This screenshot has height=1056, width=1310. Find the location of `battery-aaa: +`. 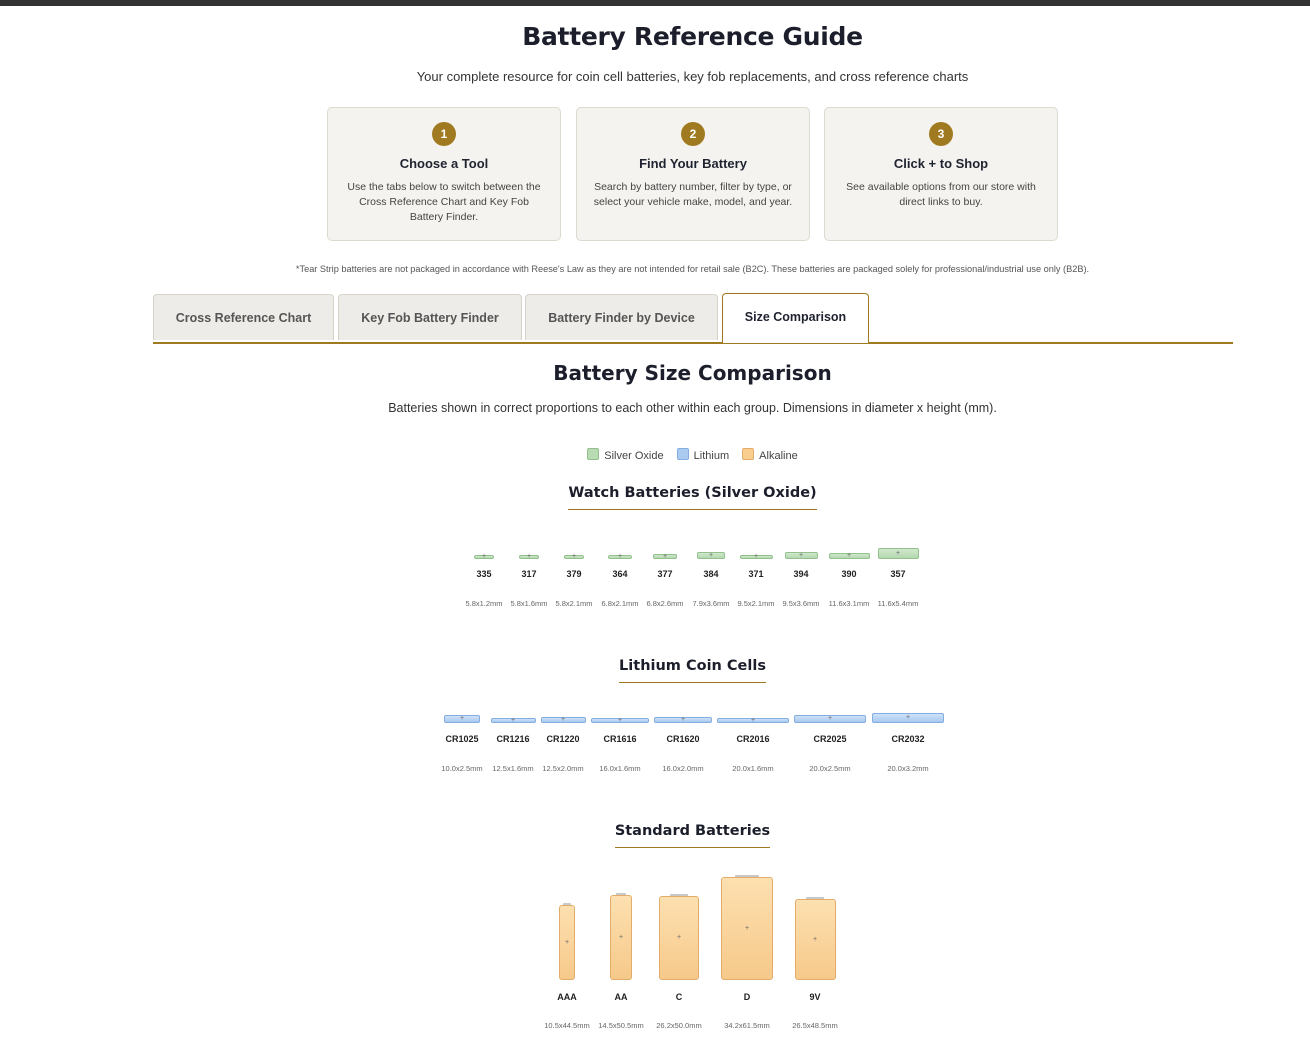

battery-aaa: + is located at coordinates (567, 942).